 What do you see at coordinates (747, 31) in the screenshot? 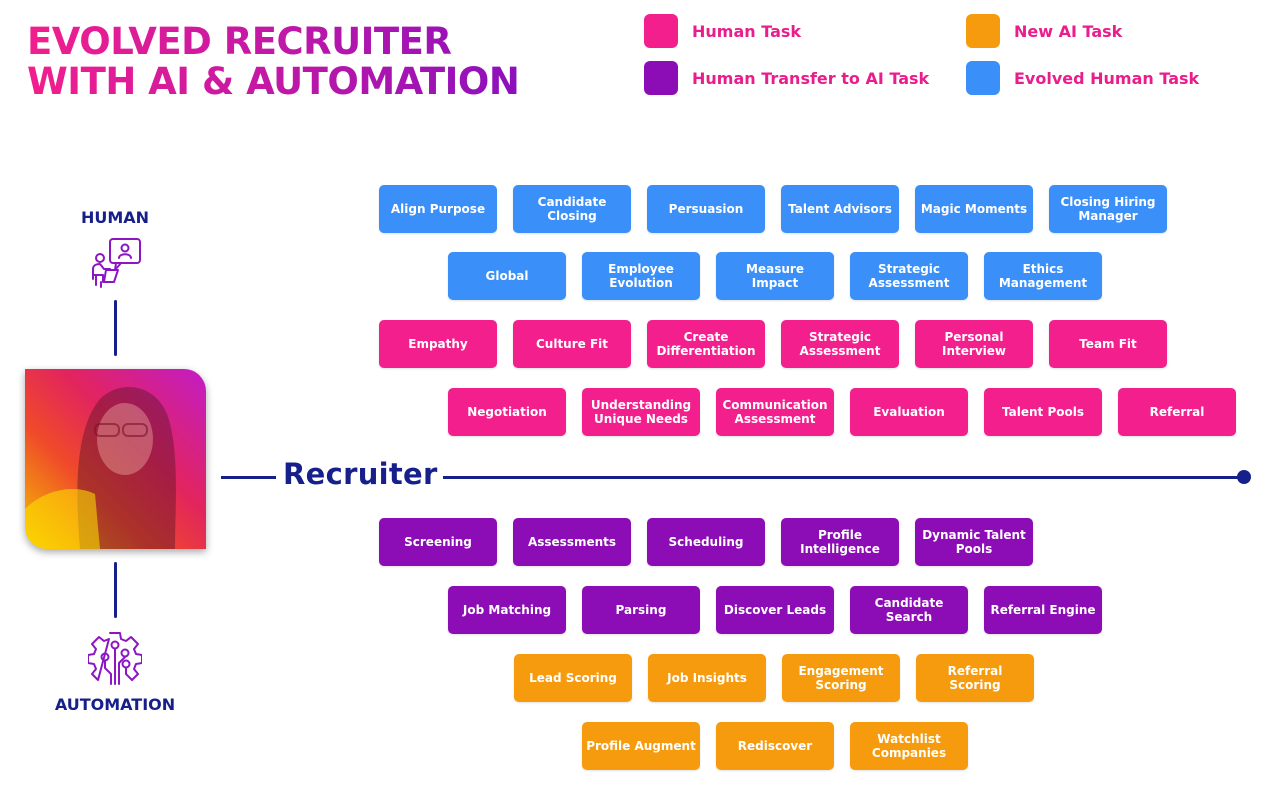
I see `legend-label: Human Task` at bounding box center [747, 31].